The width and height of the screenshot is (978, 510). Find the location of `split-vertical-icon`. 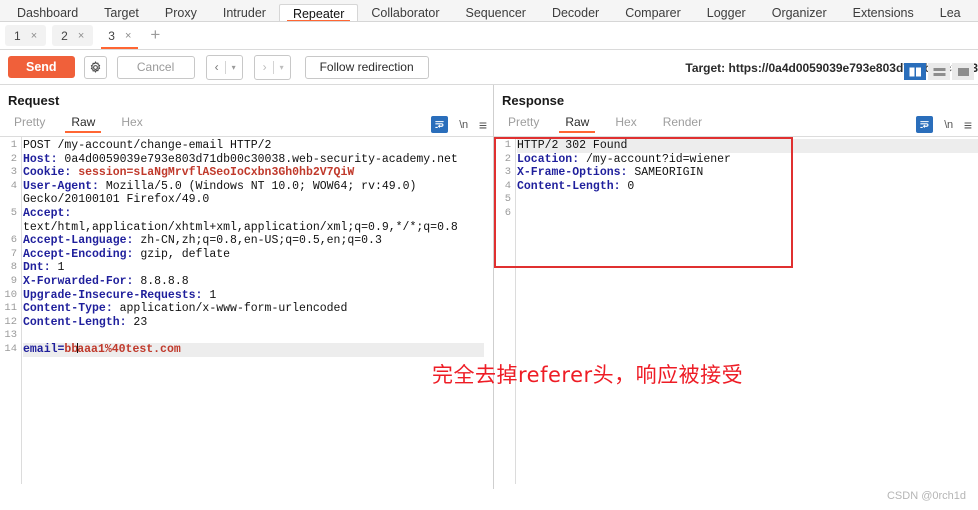

split-vertical-icon is located at coordinates (915, 71).